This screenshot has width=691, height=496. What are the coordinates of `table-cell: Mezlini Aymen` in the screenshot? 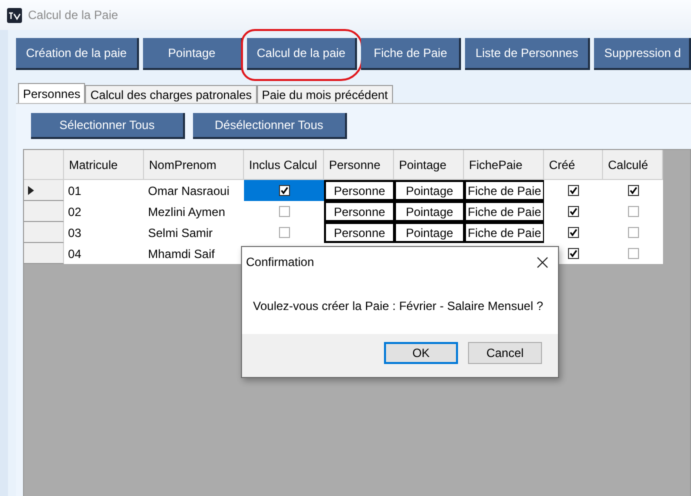 It's located at (187, 211).